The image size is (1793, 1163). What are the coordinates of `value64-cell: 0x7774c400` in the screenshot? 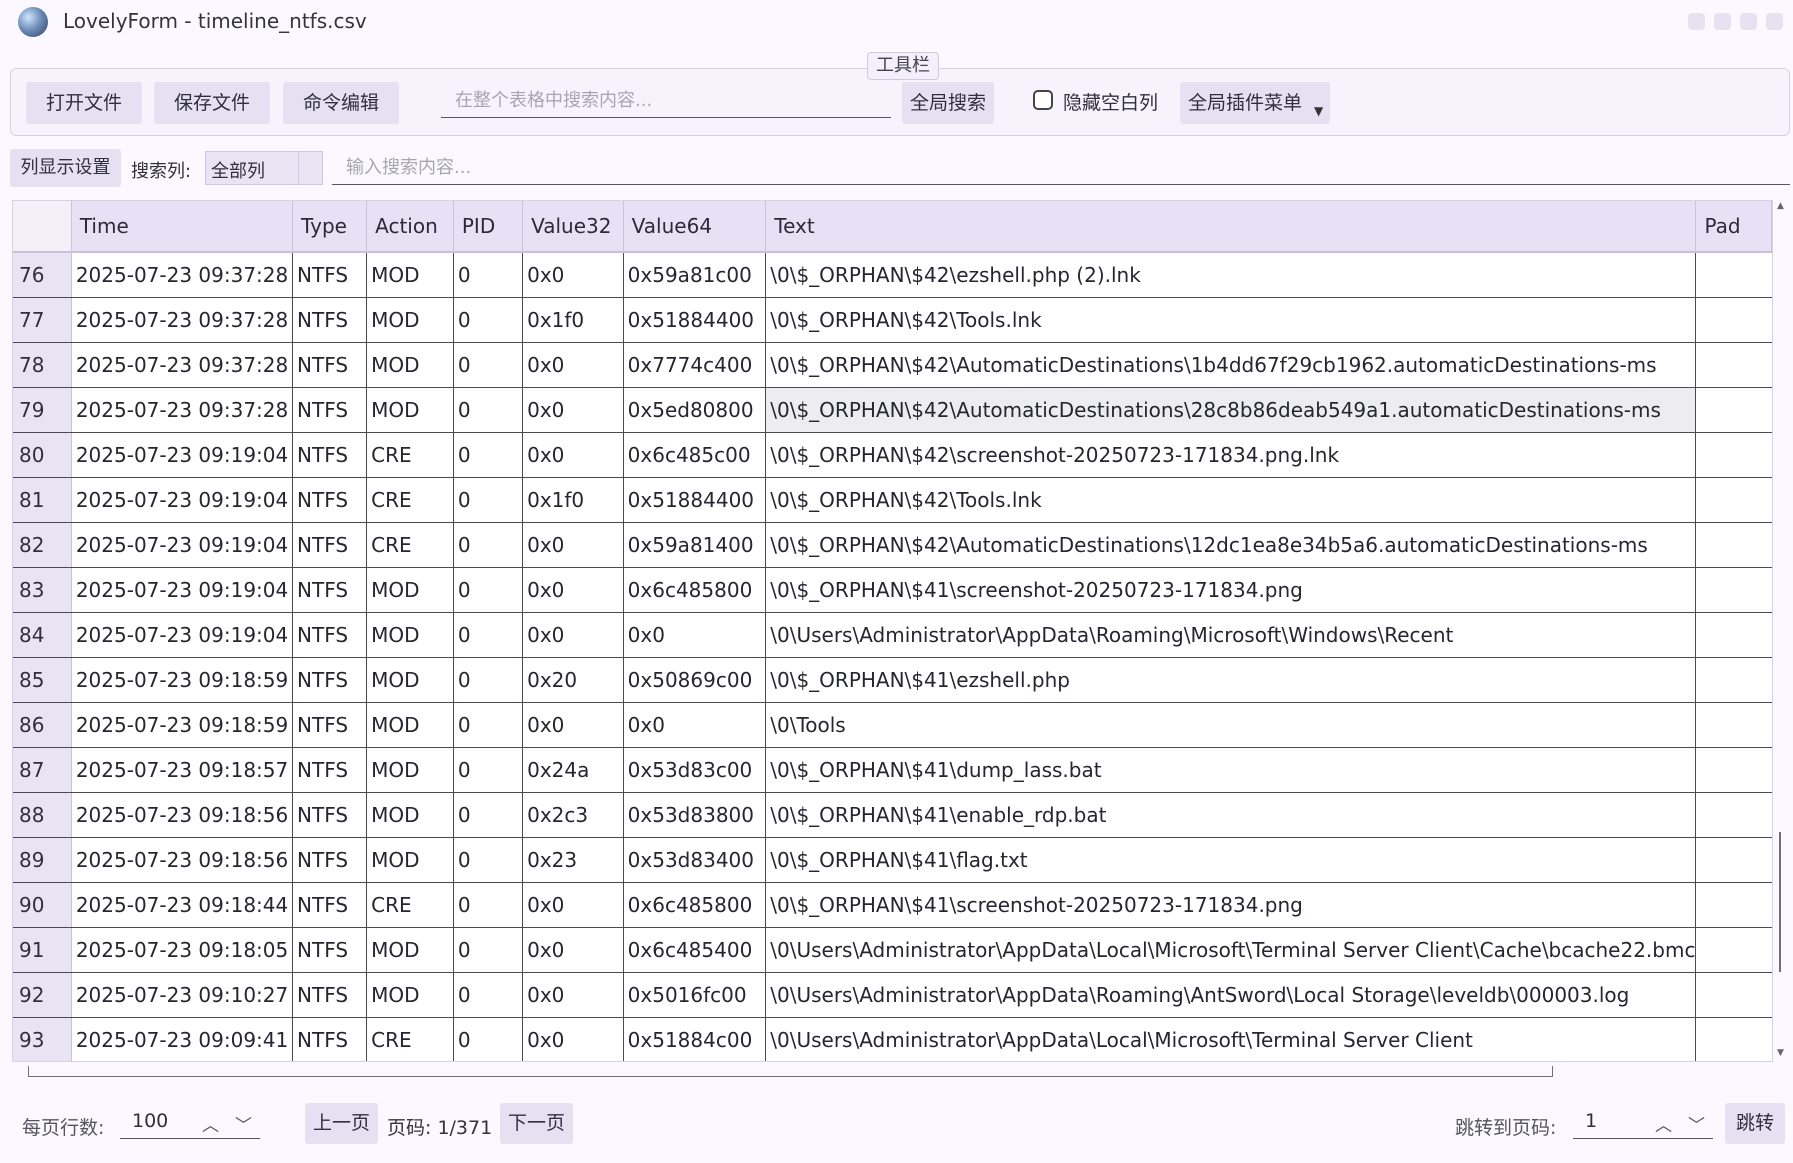 It's located at (695, 365).